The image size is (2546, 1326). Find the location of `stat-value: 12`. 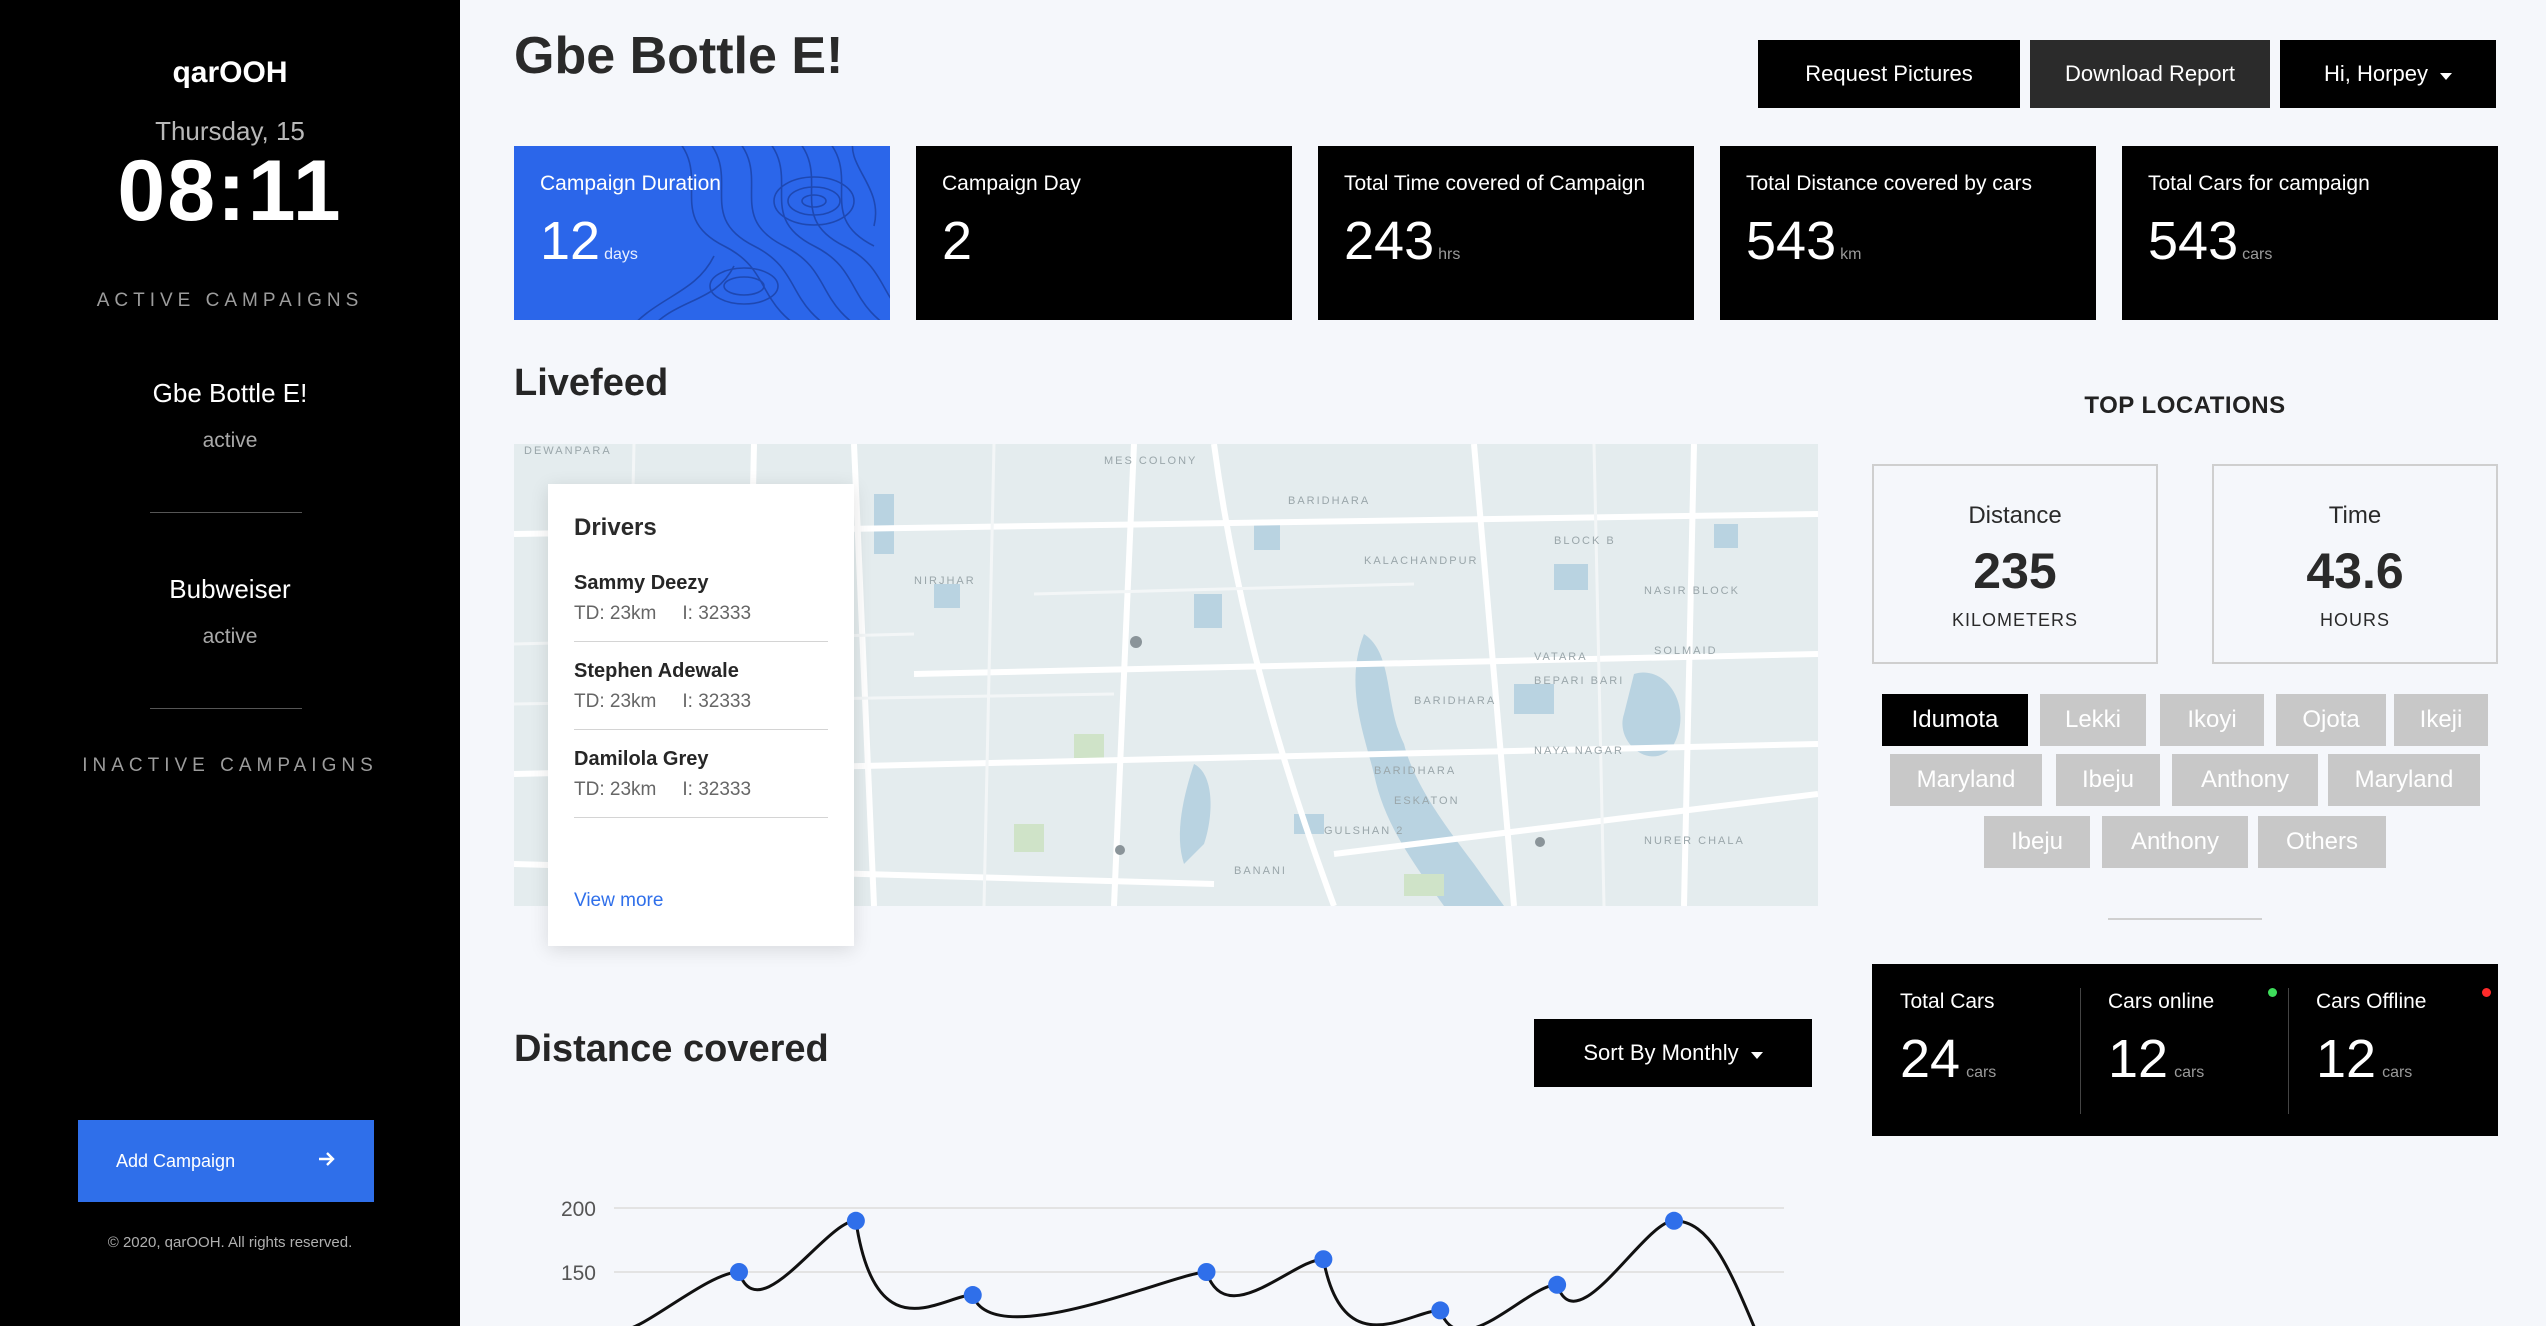

stat-value: 12 is located at coordinates (570, 241).